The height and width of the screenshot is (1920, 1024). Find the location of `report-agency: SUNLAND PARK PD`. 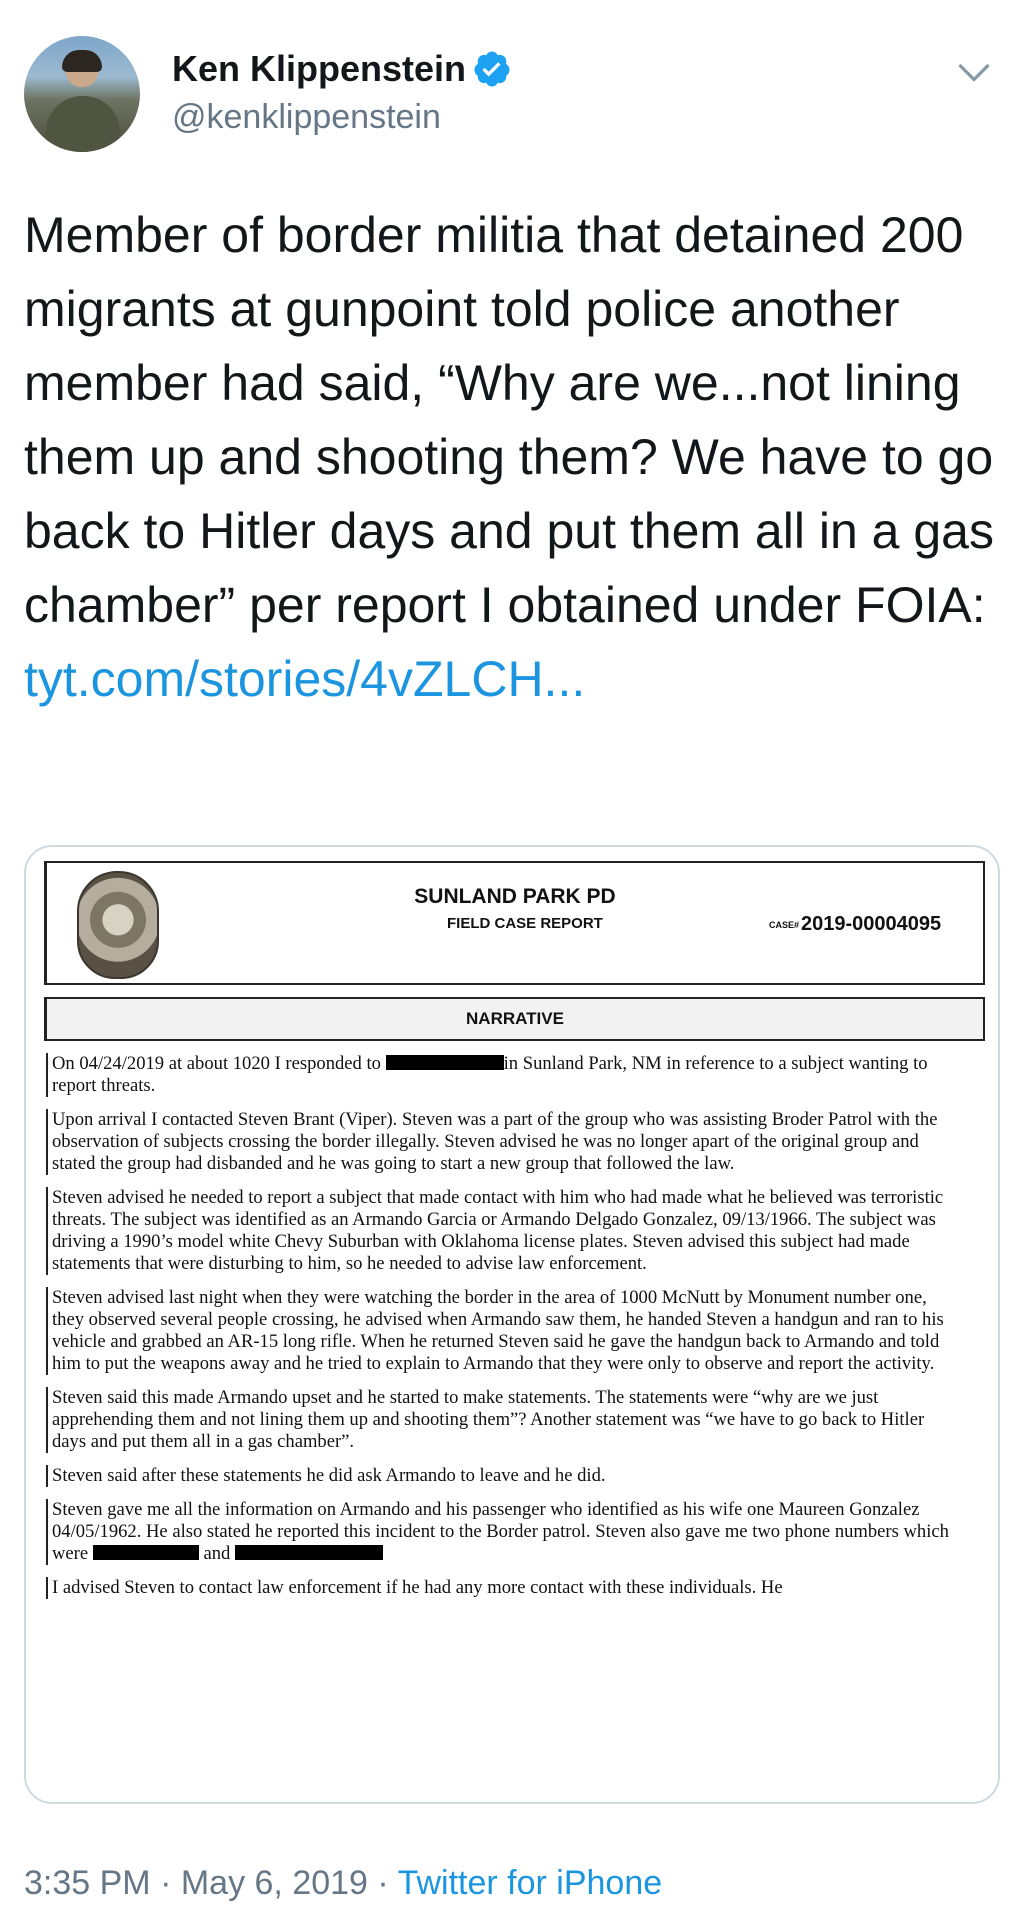

report-agency: SUNLAND PARK PD is located at coordinates (515, 896).